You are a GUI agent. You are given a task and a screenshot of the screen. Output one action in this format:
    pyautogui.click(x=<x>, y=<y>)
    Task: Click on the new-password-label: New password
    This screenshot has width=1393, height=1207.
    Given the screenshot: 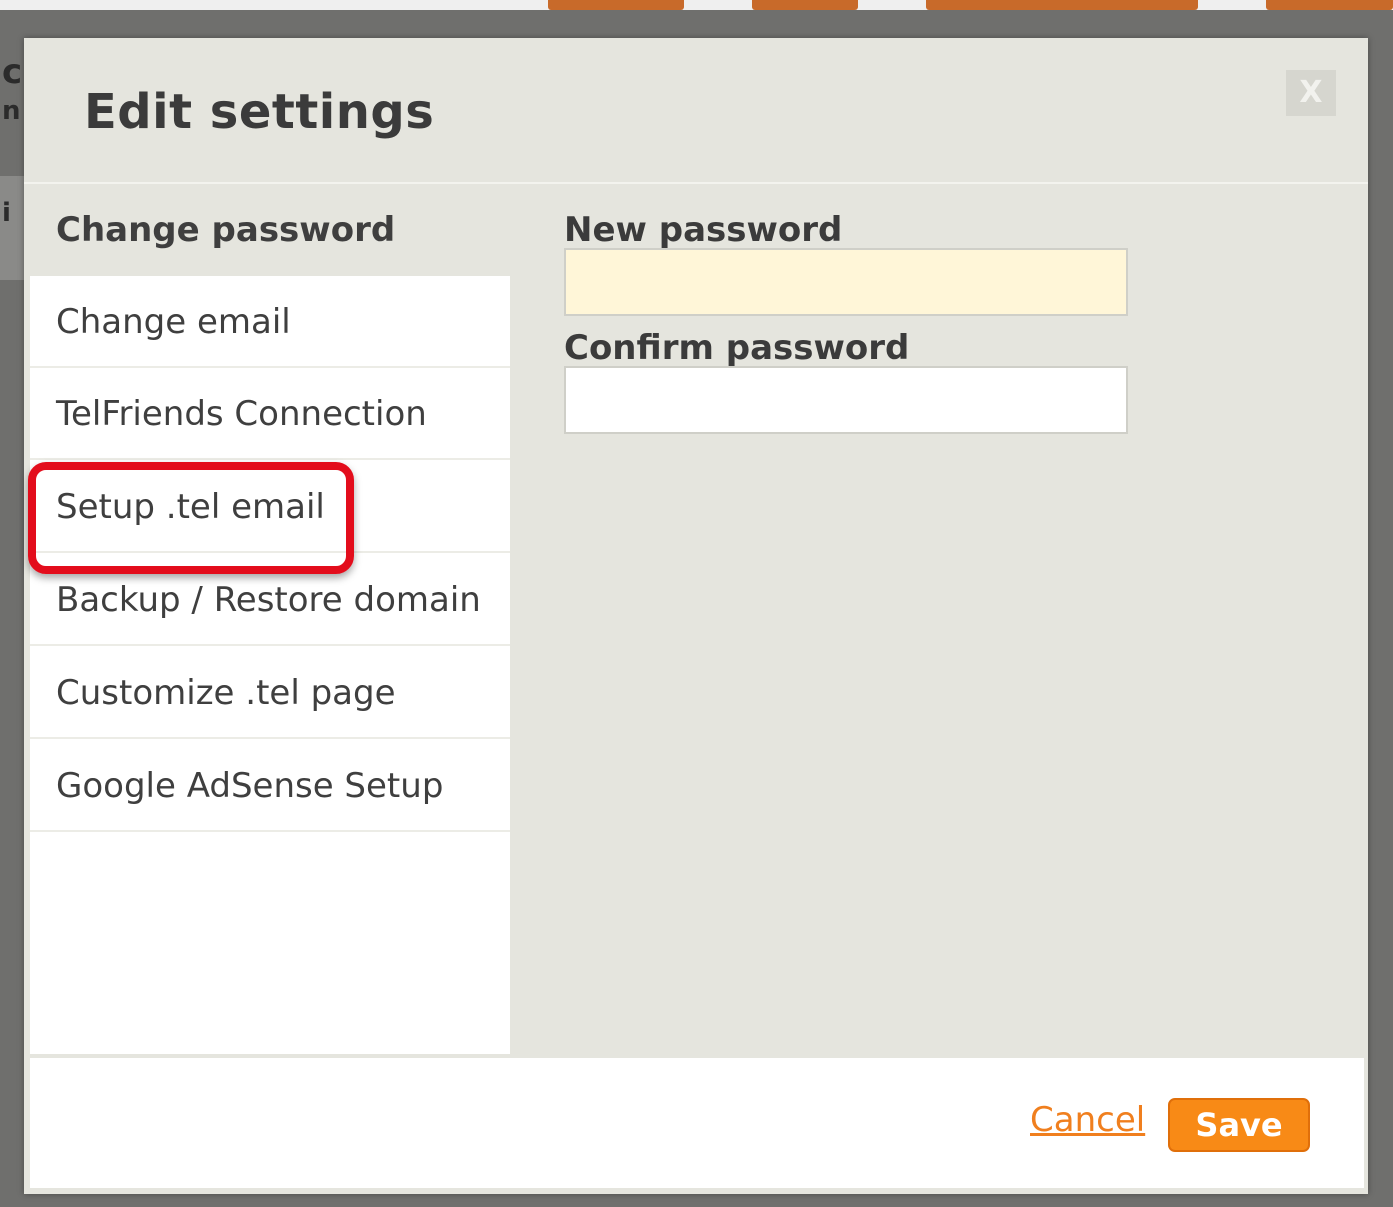 What is the action you would take?
    pyautogui.click(x=703, y=230)
    